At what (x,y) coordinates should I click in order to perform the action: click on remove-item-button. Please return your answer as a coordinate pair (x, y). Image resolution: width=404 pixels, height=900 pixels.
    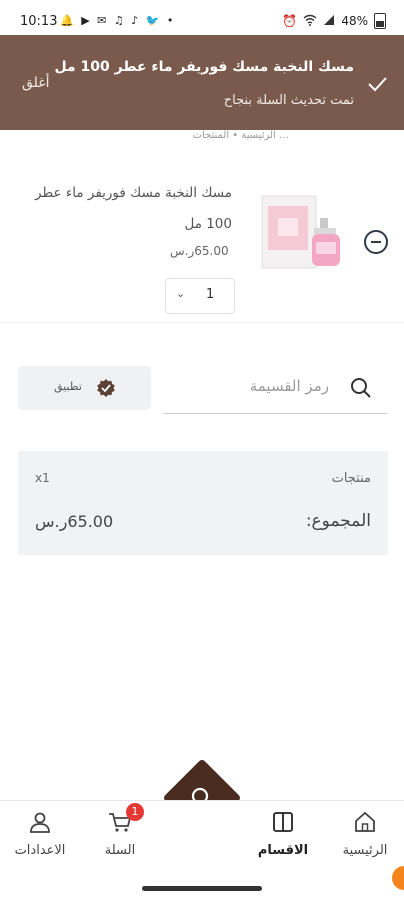
    Looking at the image, I should click on (376, 242).